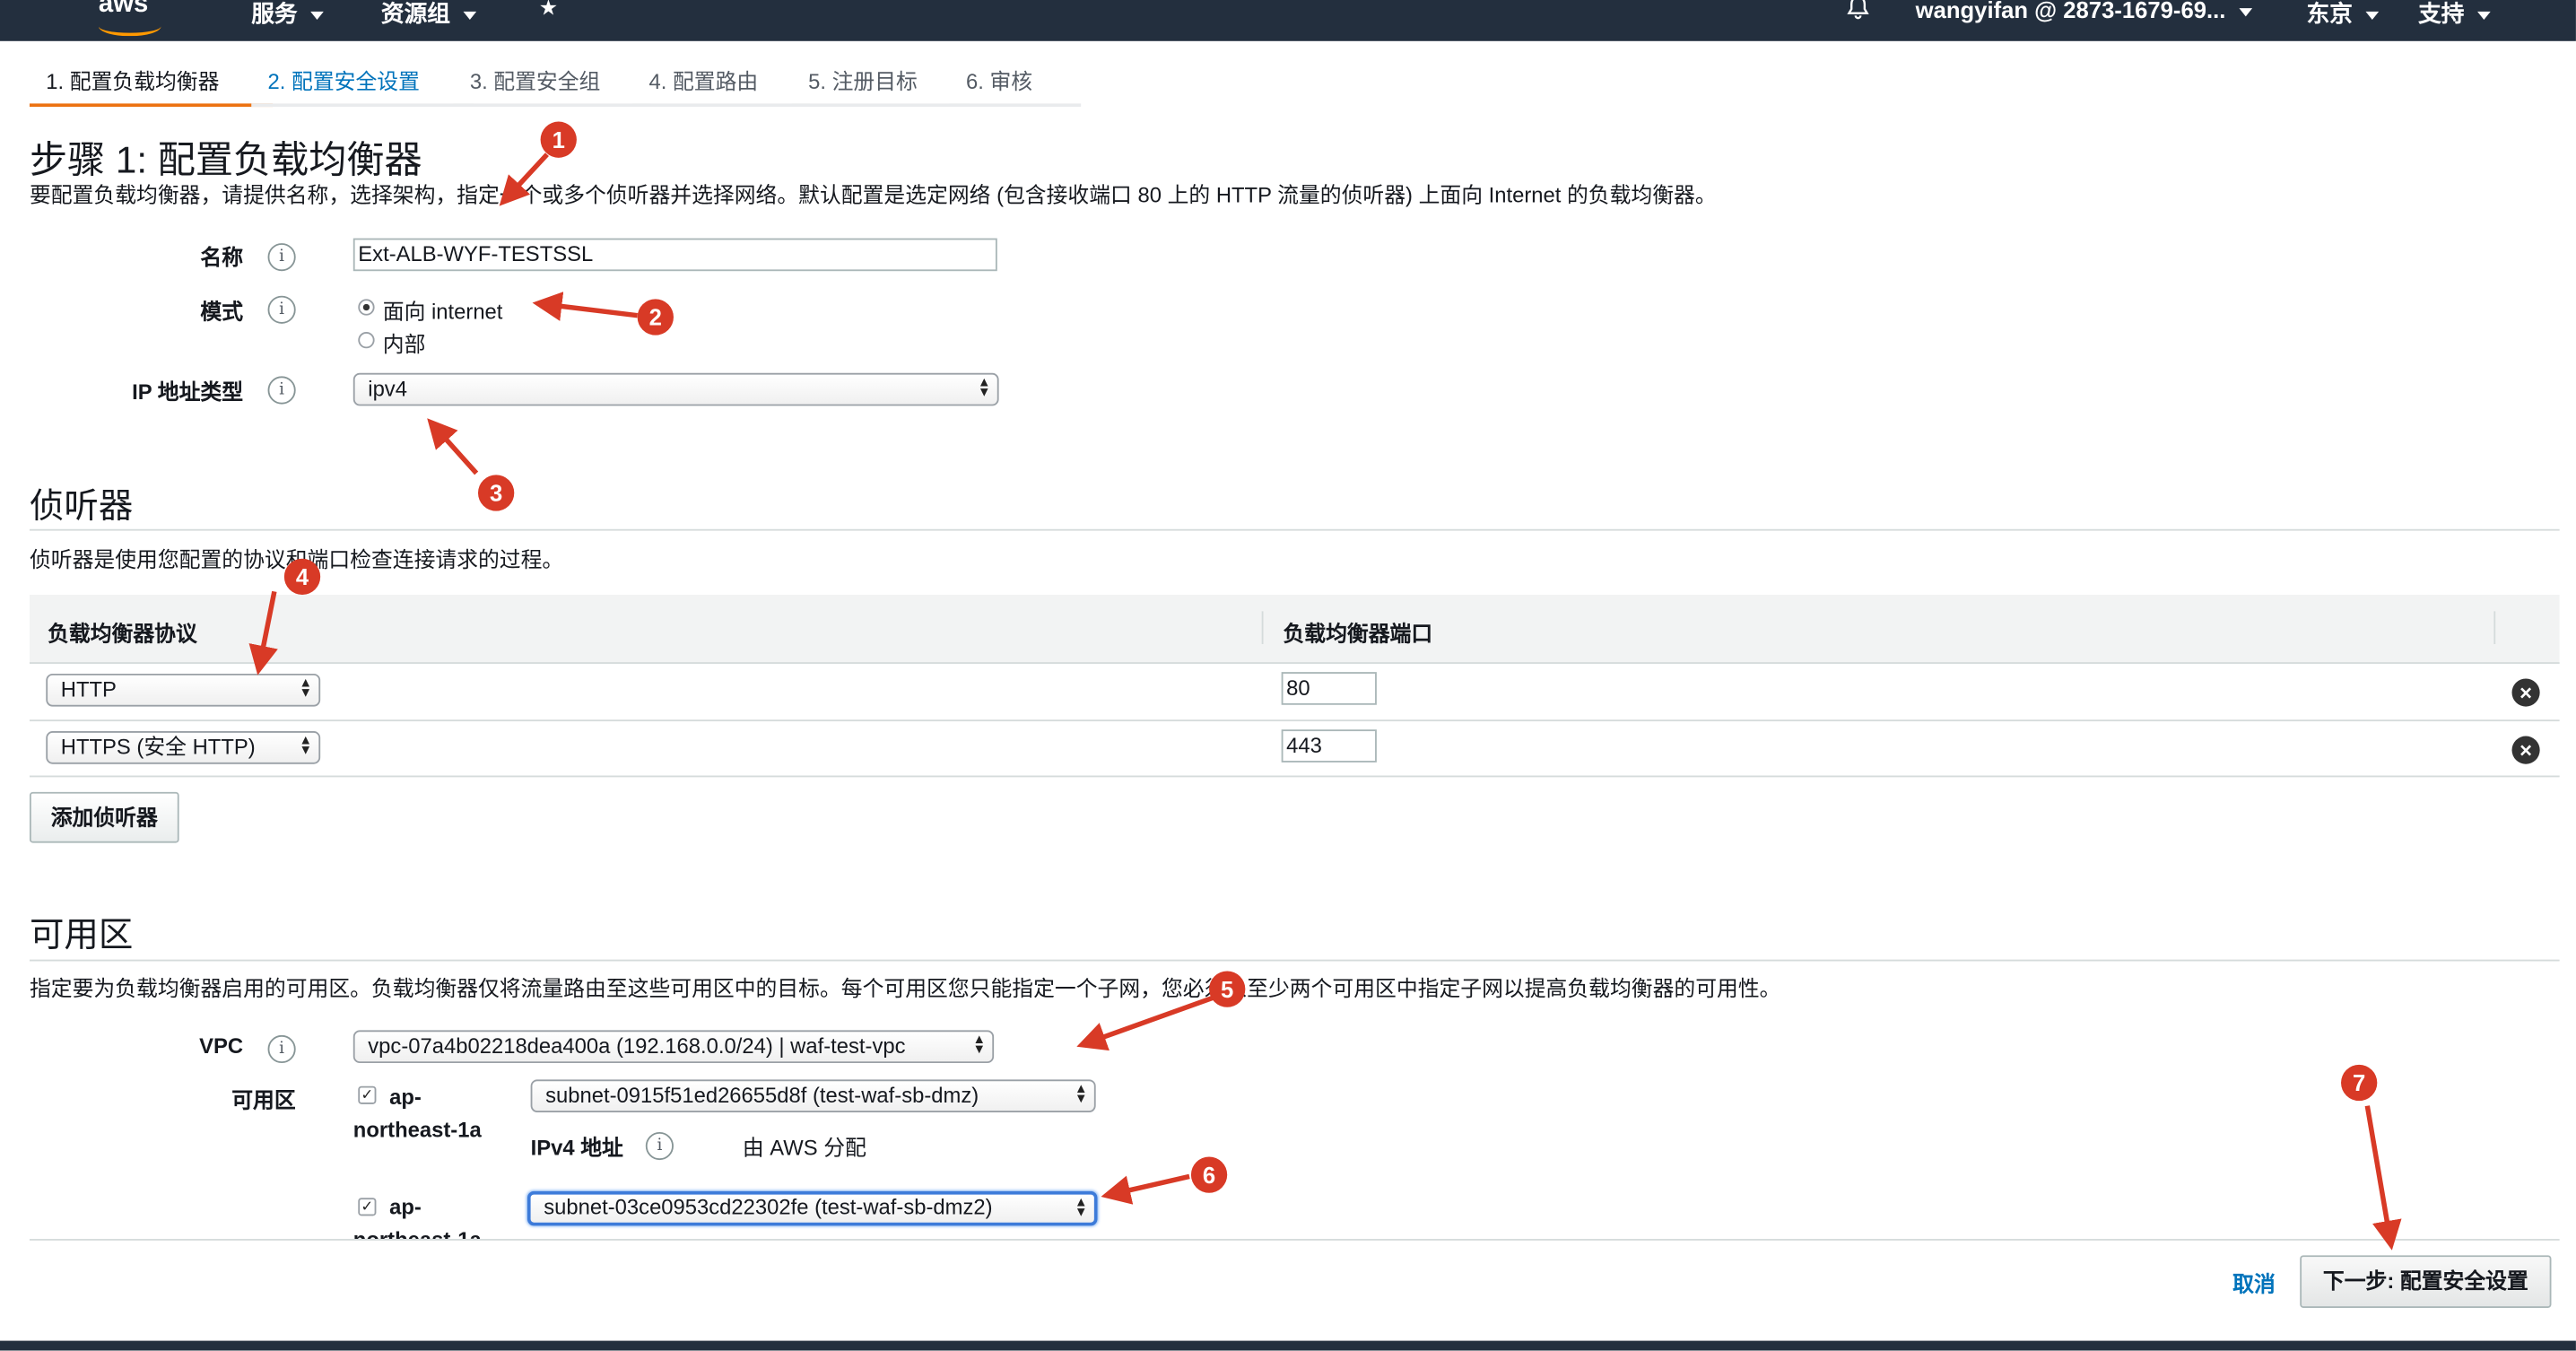 The height and width of the screenshot is (1351, 2576). Describe the element at coordinates (302, 577) in the screenshot. I see `annotation-badge: 4` at that location.